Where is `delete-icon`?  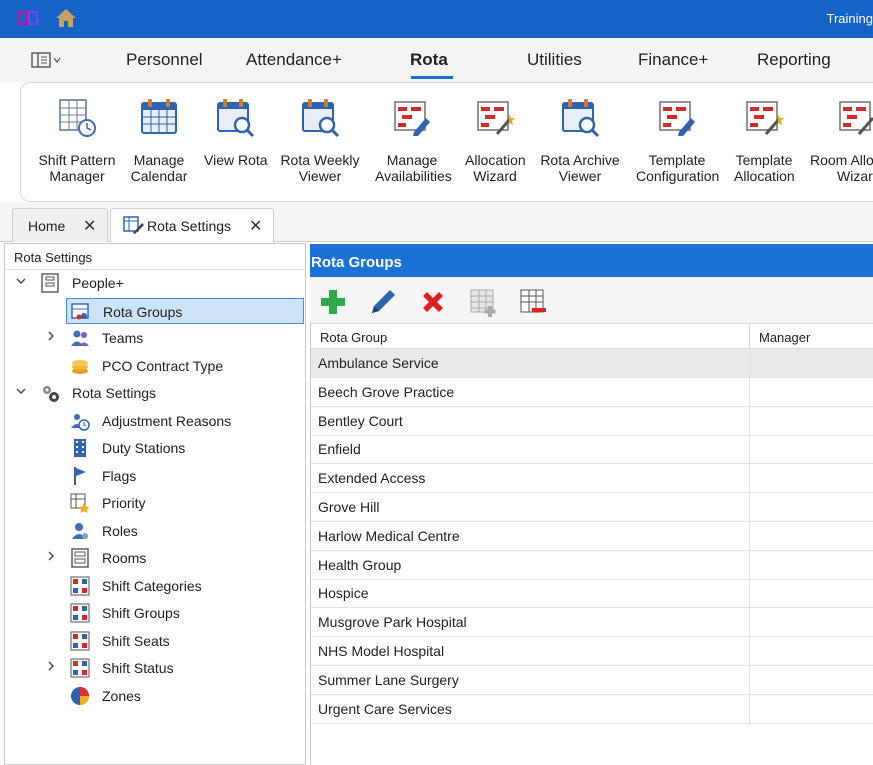 delete-icon is located at coordinates (433, 302).